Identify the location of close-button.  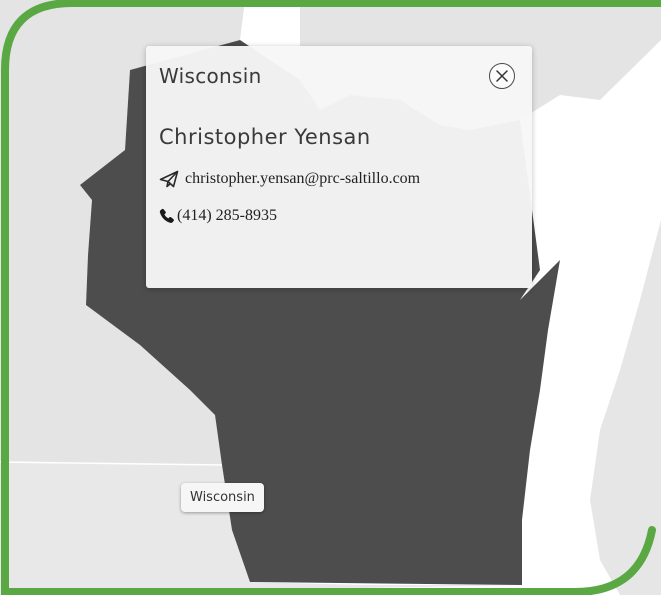
(502, 76).